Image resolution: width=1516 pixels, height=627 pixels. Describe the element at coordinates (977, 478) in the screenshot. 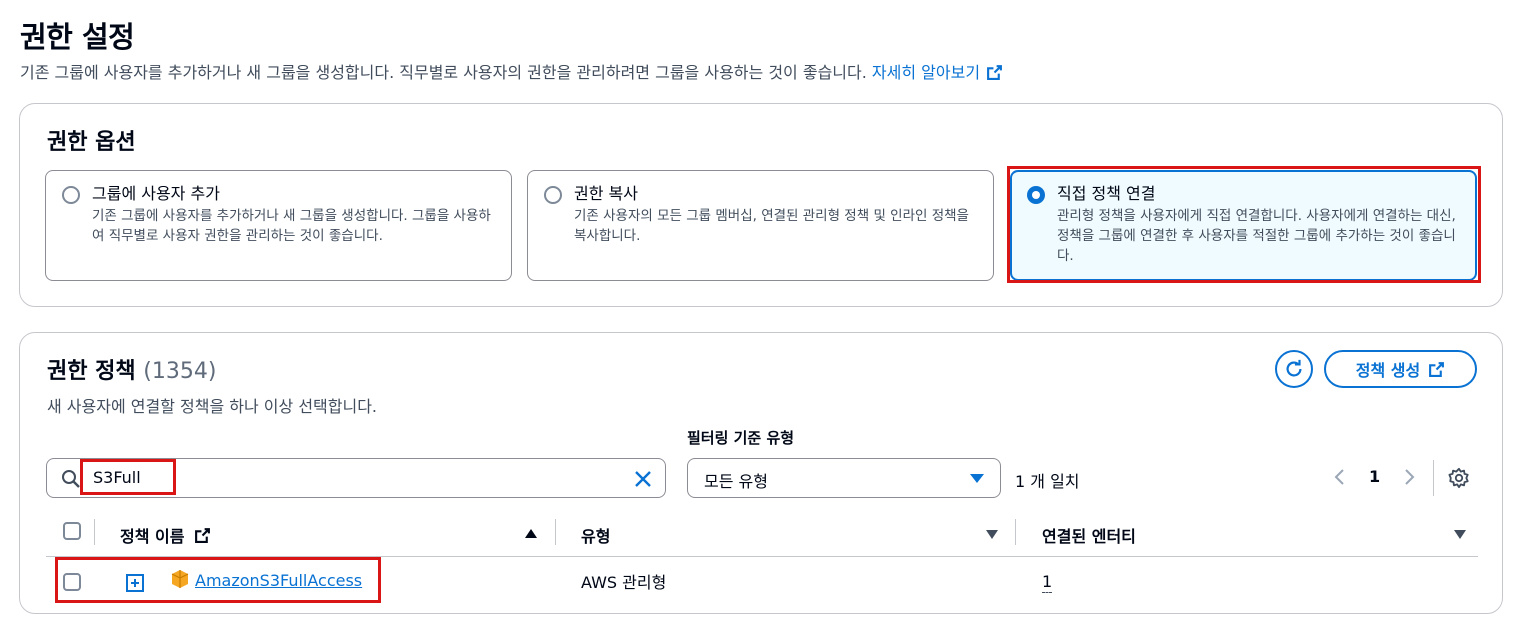

I see `caret-down-icon` at that location.